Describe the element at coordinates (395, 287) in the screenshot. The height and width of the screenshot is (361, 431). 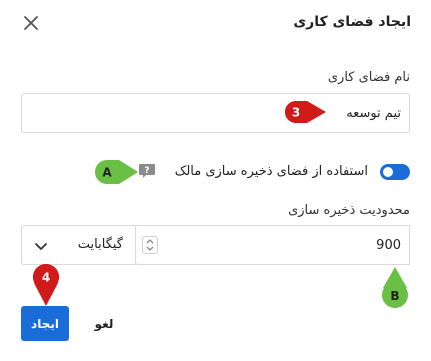
I see `marker-b: B` at that location.